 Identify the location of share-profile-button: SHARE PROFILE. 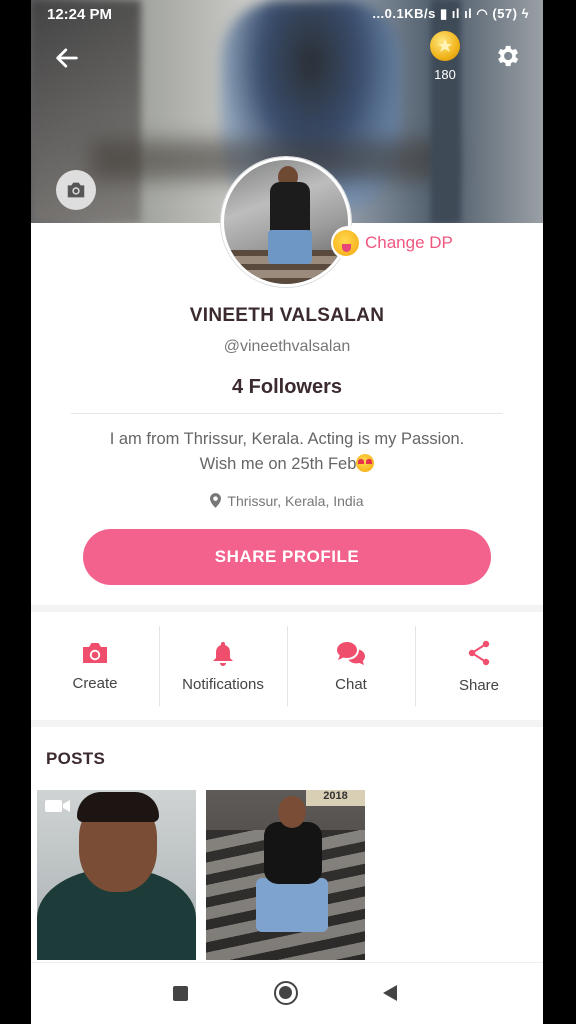
(287, 557).